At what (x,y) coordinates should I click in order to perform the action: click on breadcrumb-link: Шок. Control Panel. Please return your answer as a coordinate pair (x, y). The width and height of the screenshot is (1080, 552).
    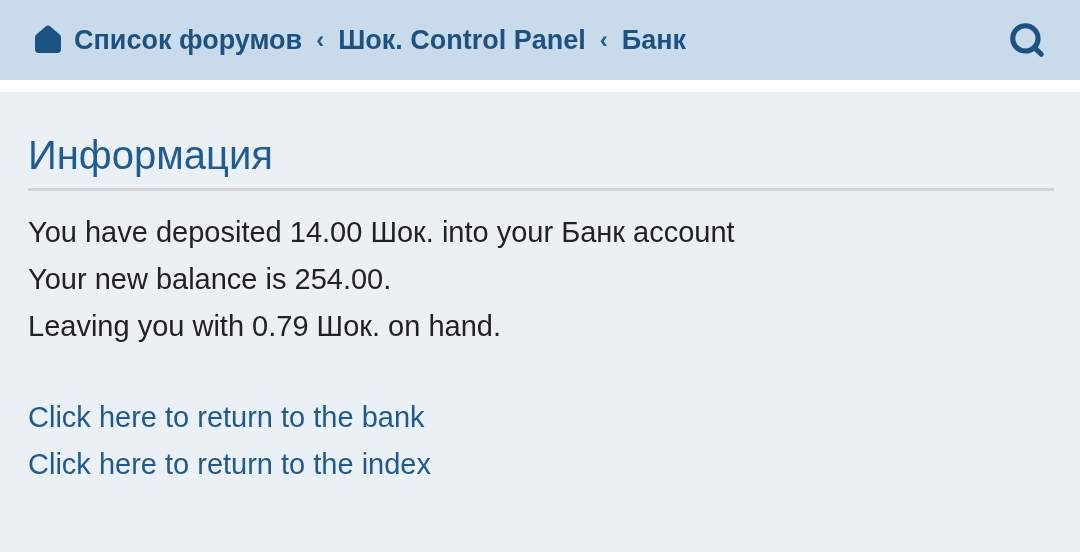
    Looking at the image, I should click on (462, 40).